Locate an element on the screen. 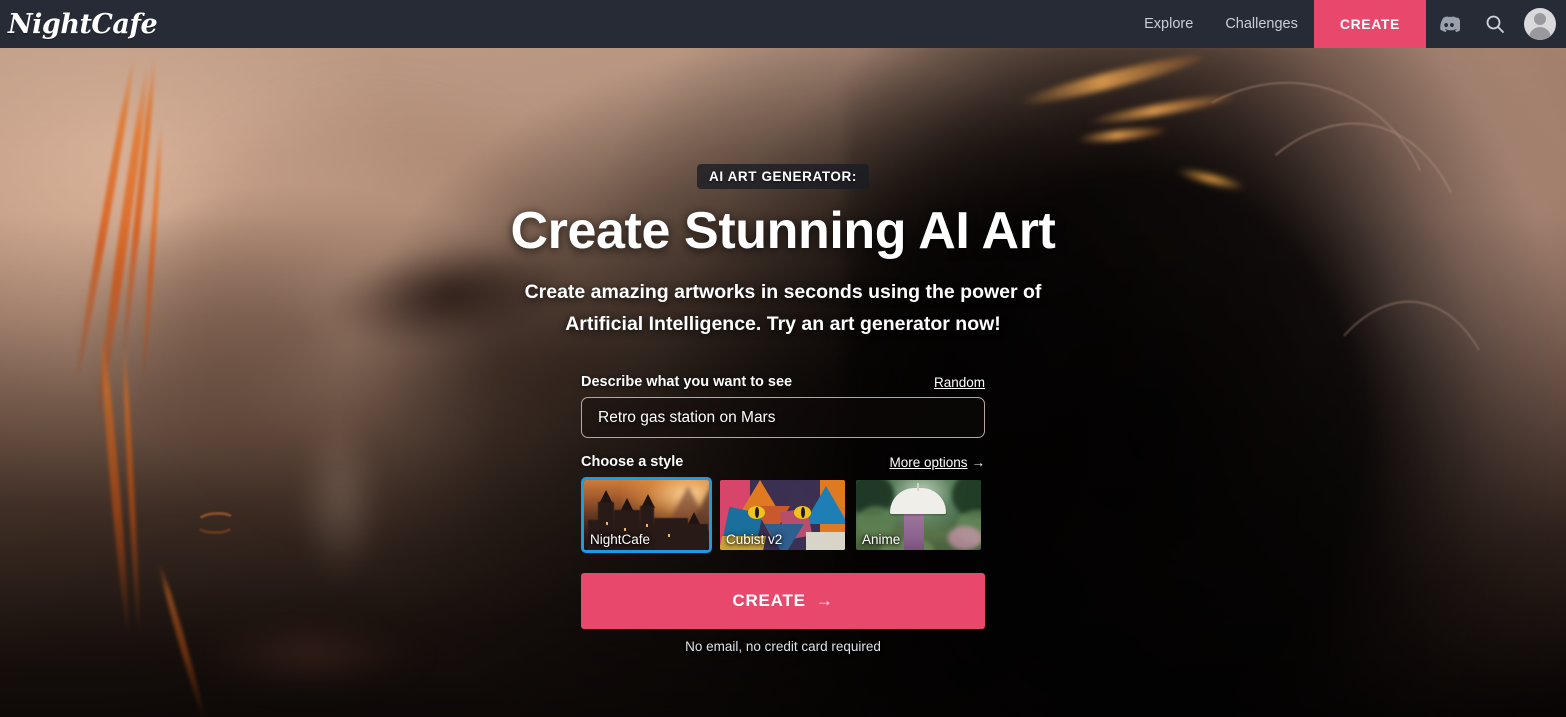 This screenshot has height=717, width=1566. user-avatar is located at coordinates (1540, 24).